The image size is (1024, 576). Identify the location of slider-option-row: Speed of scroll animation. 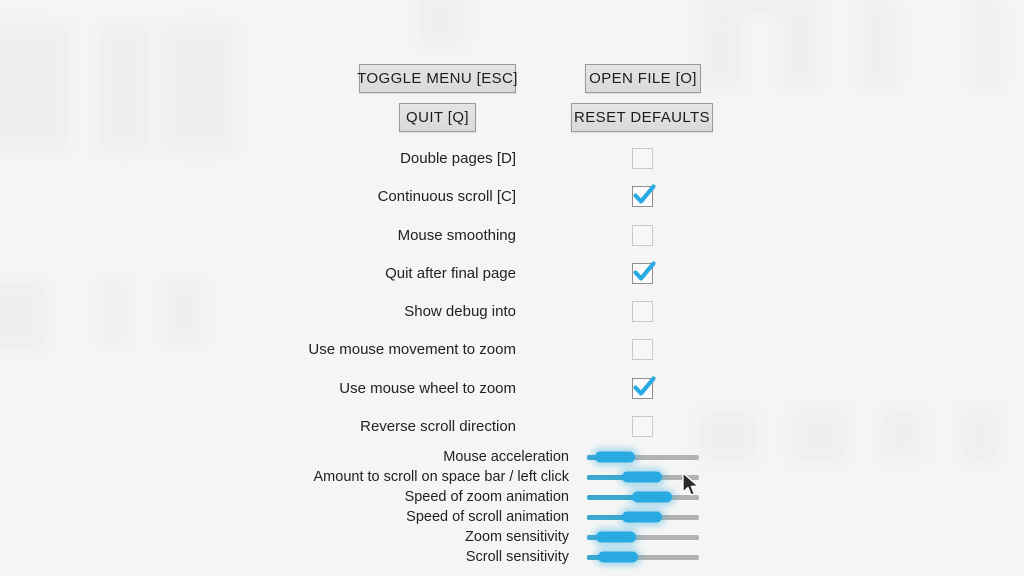
(512, 517).